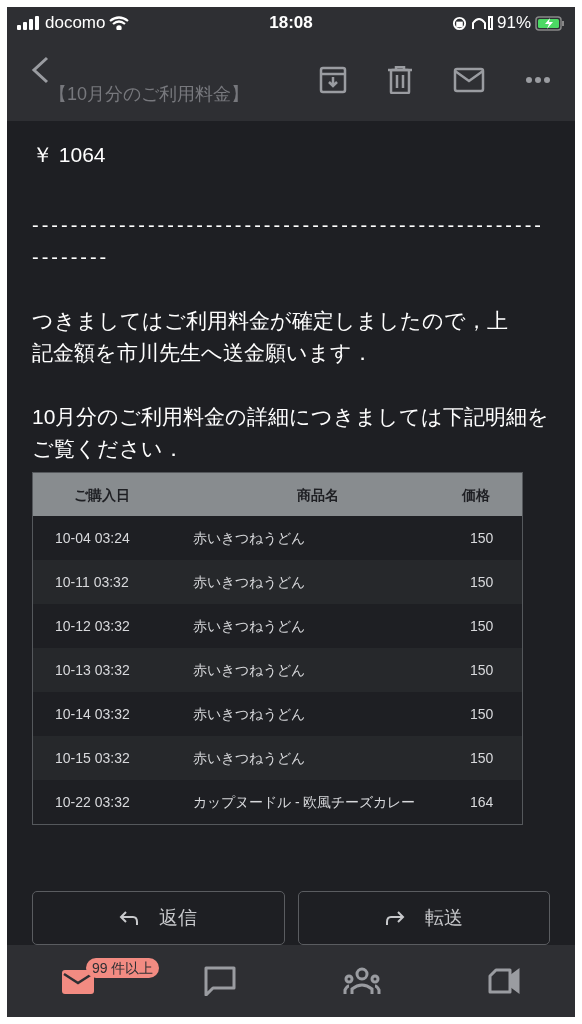  I want to click on email-subject: 【10月分のご利用料金】, so click(149, 94).